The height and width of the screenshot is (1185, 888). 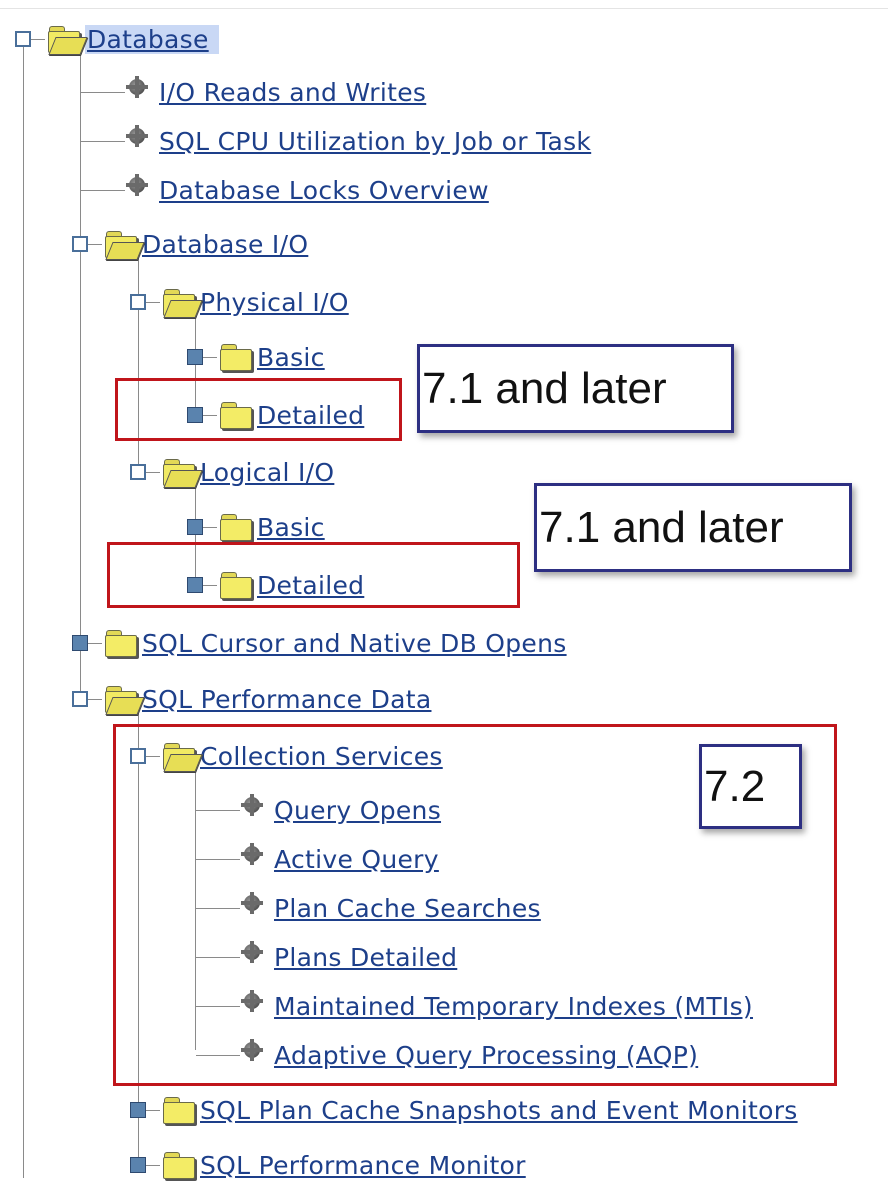 What do you see at coordinates (575, 388) in the screenshot?
I see `version-callout-physical: 7.1 and later` at bounding box center [575, 388].